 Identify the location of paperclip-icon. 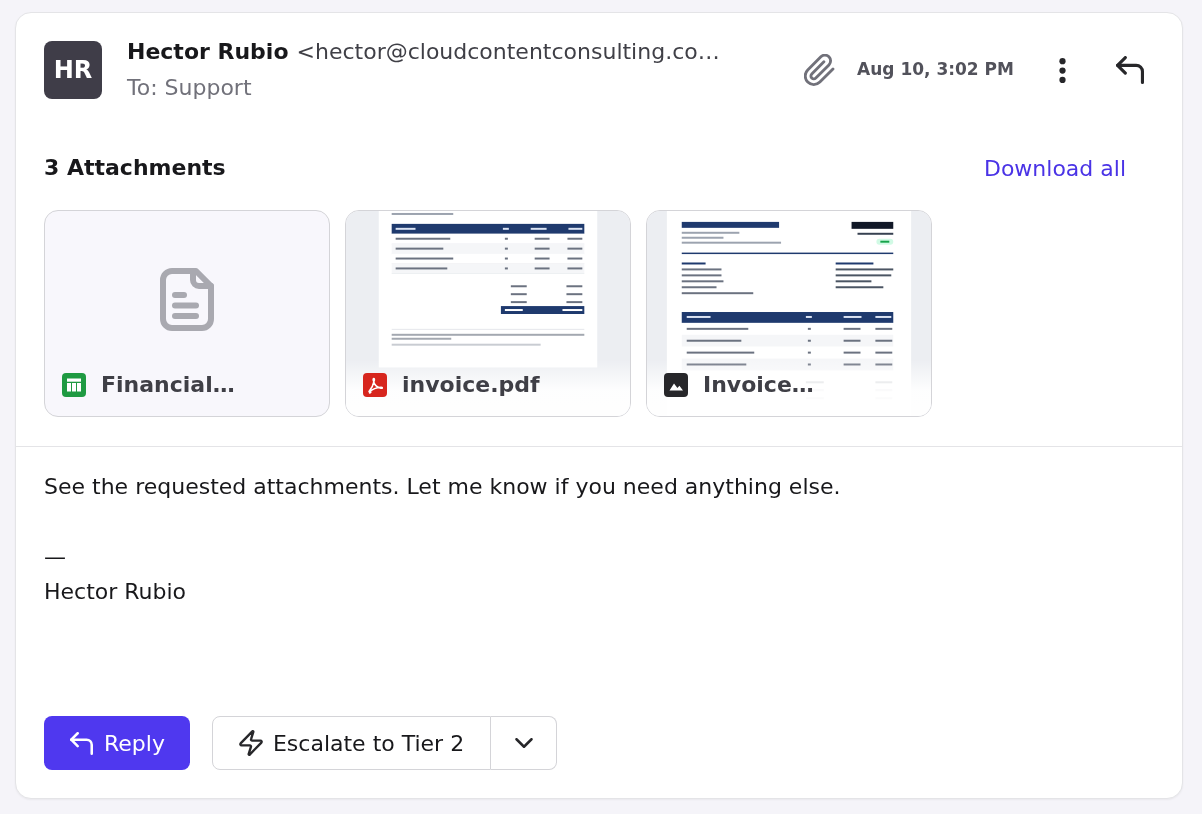
(820, 70).